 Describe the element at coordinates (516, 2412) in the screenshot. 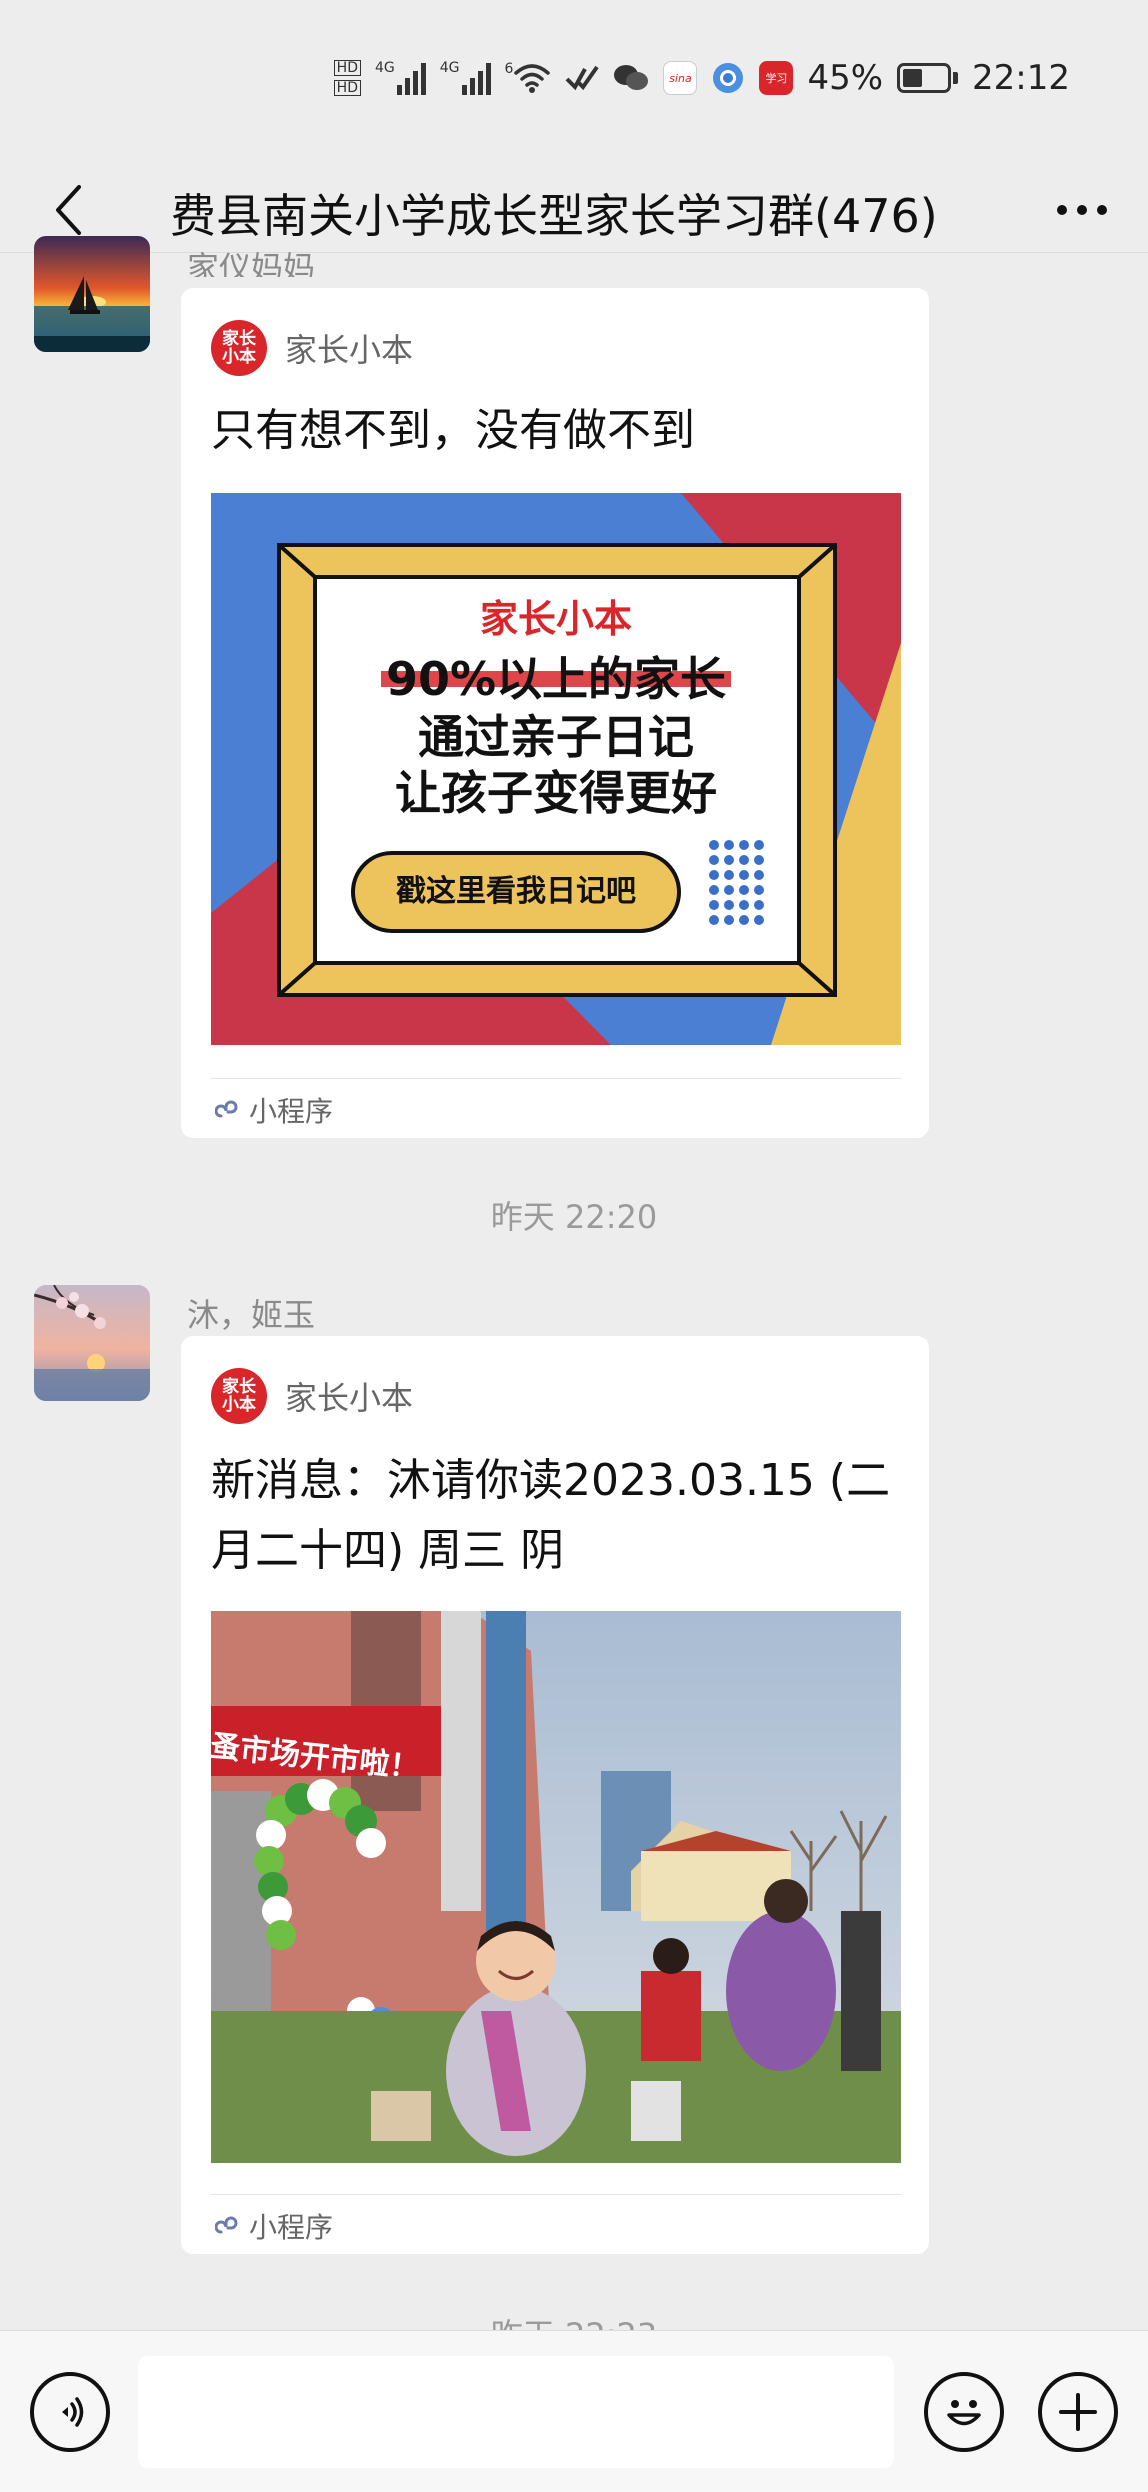

I see `message-input` at that location.